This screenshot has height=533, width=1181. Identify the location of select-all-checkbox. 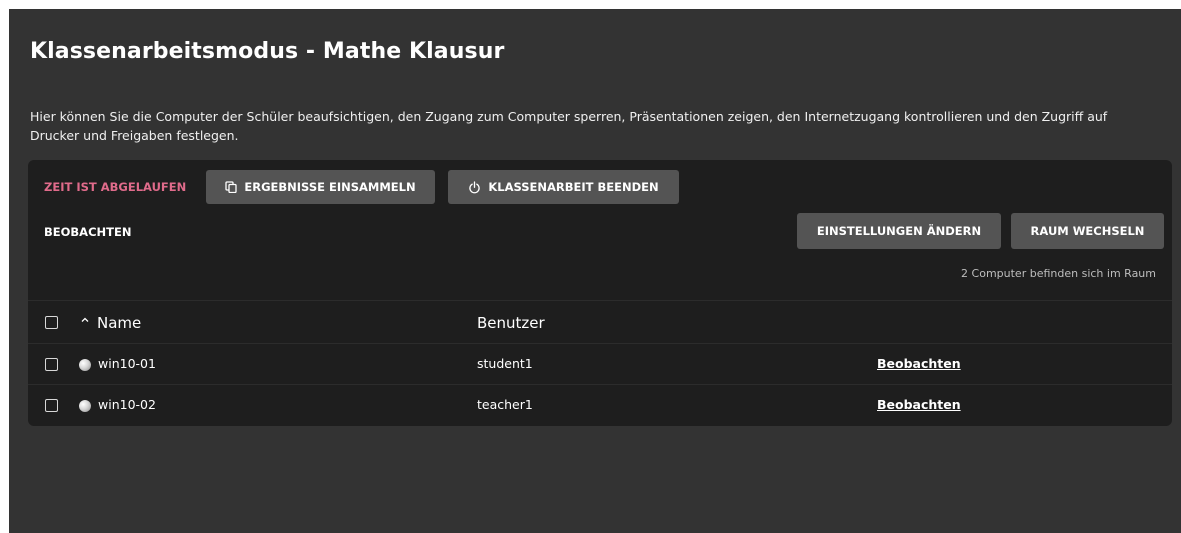
(51, 322).